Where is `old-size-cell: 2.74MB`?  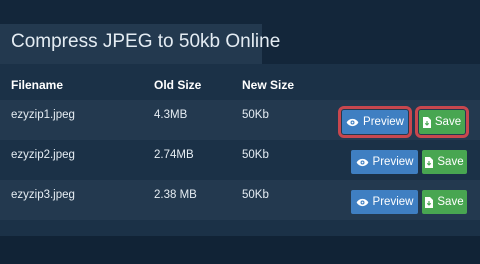 old-size-cell: 2.74MB is located at coordinates (174, 155).